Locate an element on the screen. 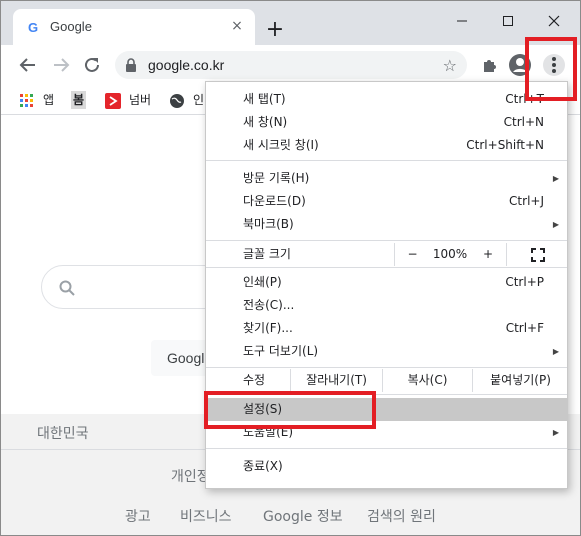 The height and width of the screenshot is (536, 581). bookmark-label: 넘버 is located at coordinates (140, 100).